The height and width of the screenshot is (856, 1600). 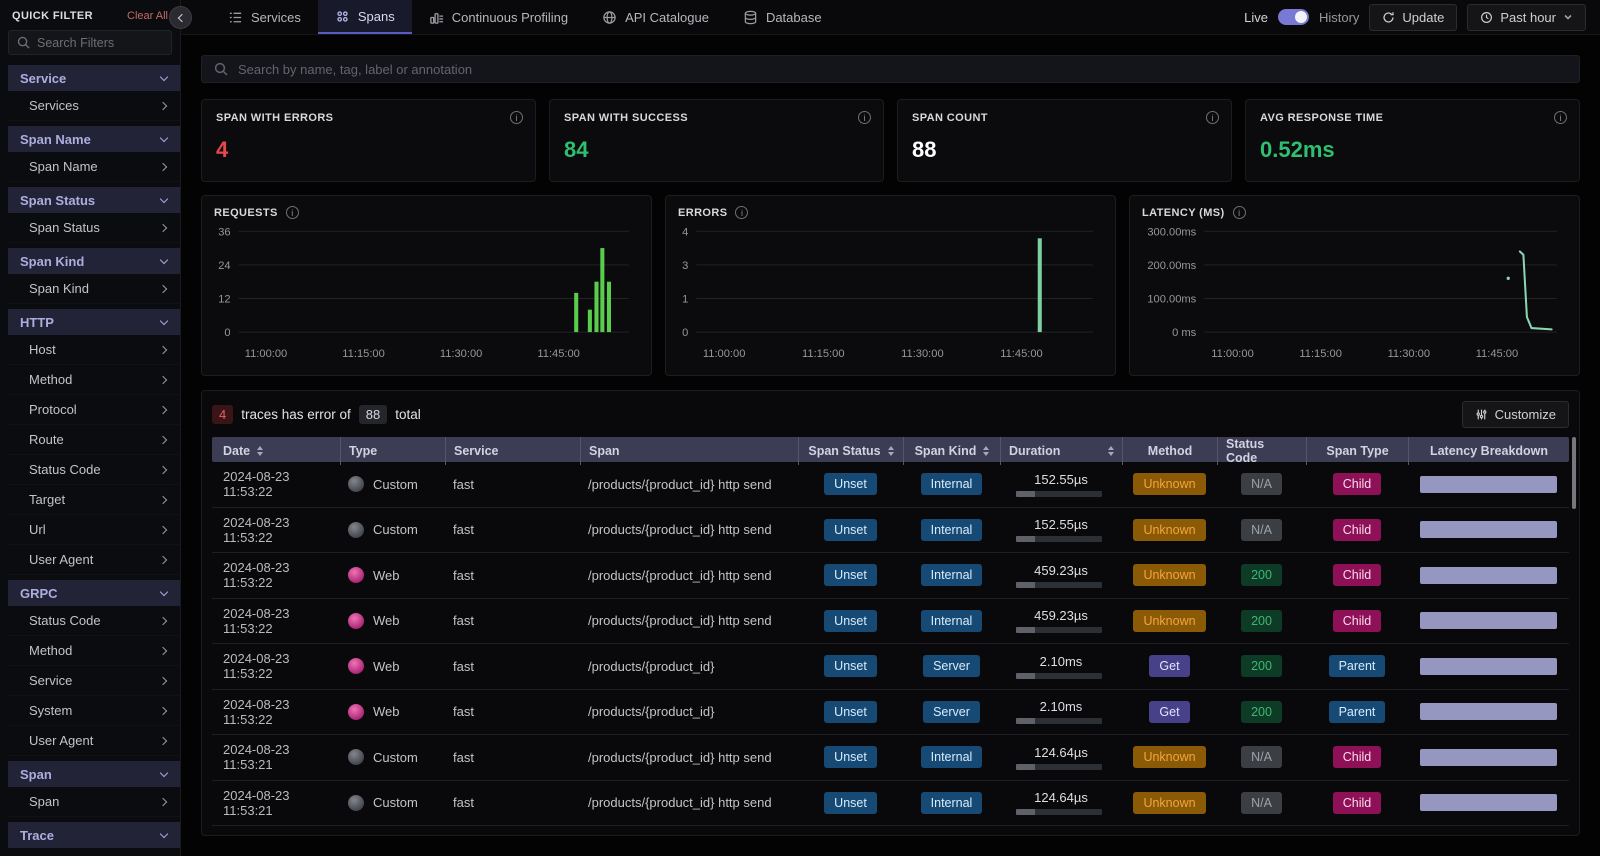 I want to click on col-service: Service, so click(x=512, y=451).